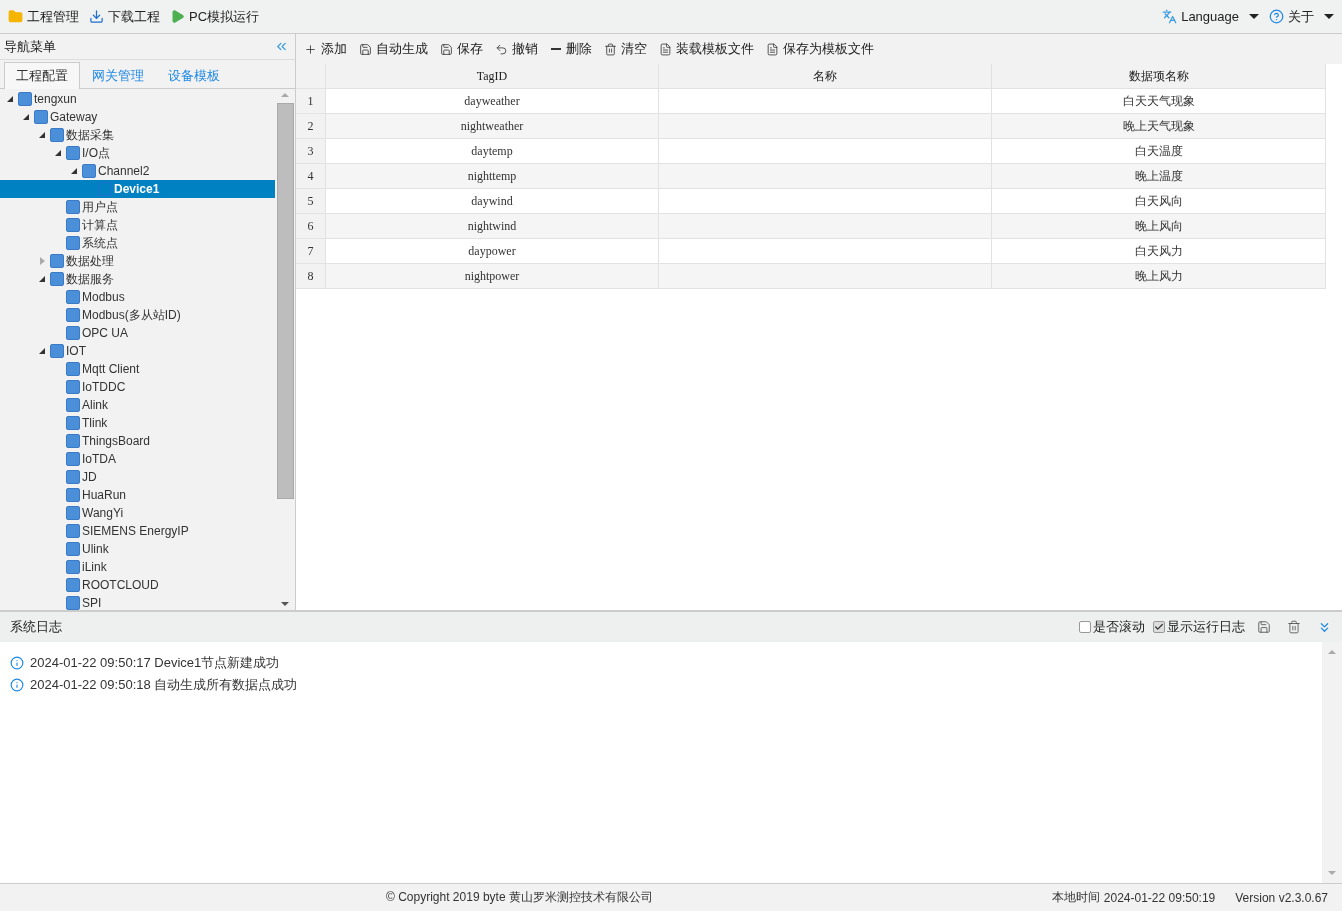  I want to click on toolbar-button: 撤销, so click(516, 49).